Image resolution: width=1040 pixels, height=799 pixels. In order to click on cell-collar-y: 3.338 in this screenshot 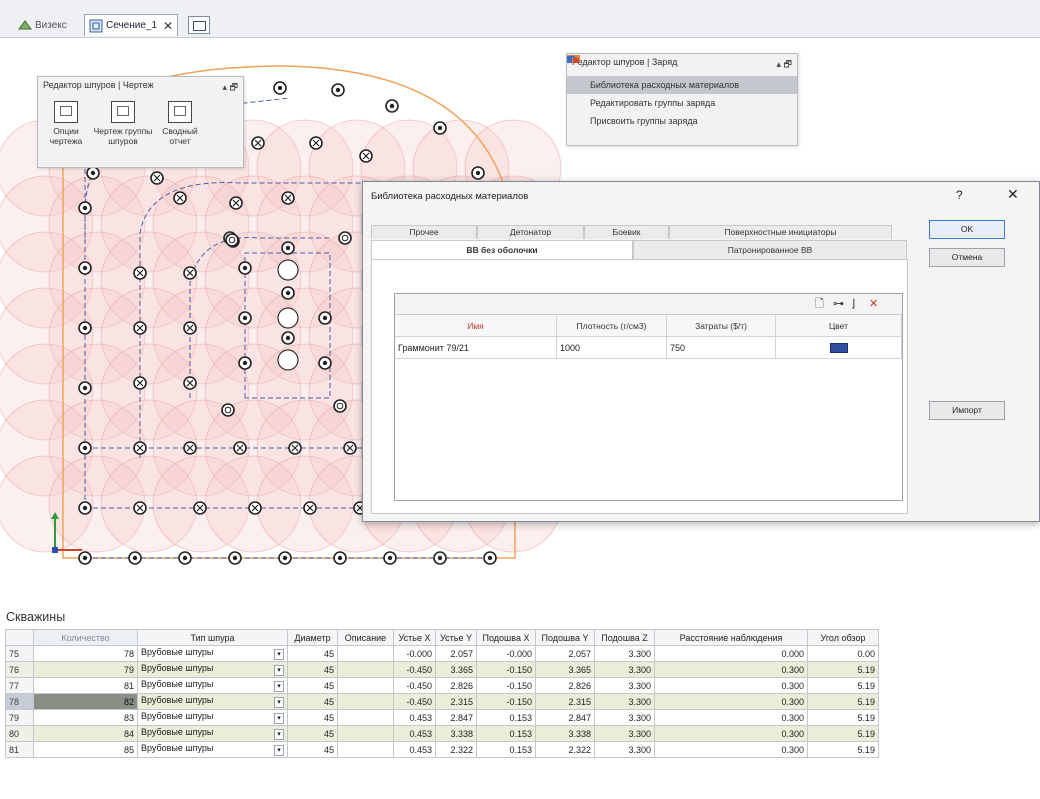, I will do `click(456, 733)`.